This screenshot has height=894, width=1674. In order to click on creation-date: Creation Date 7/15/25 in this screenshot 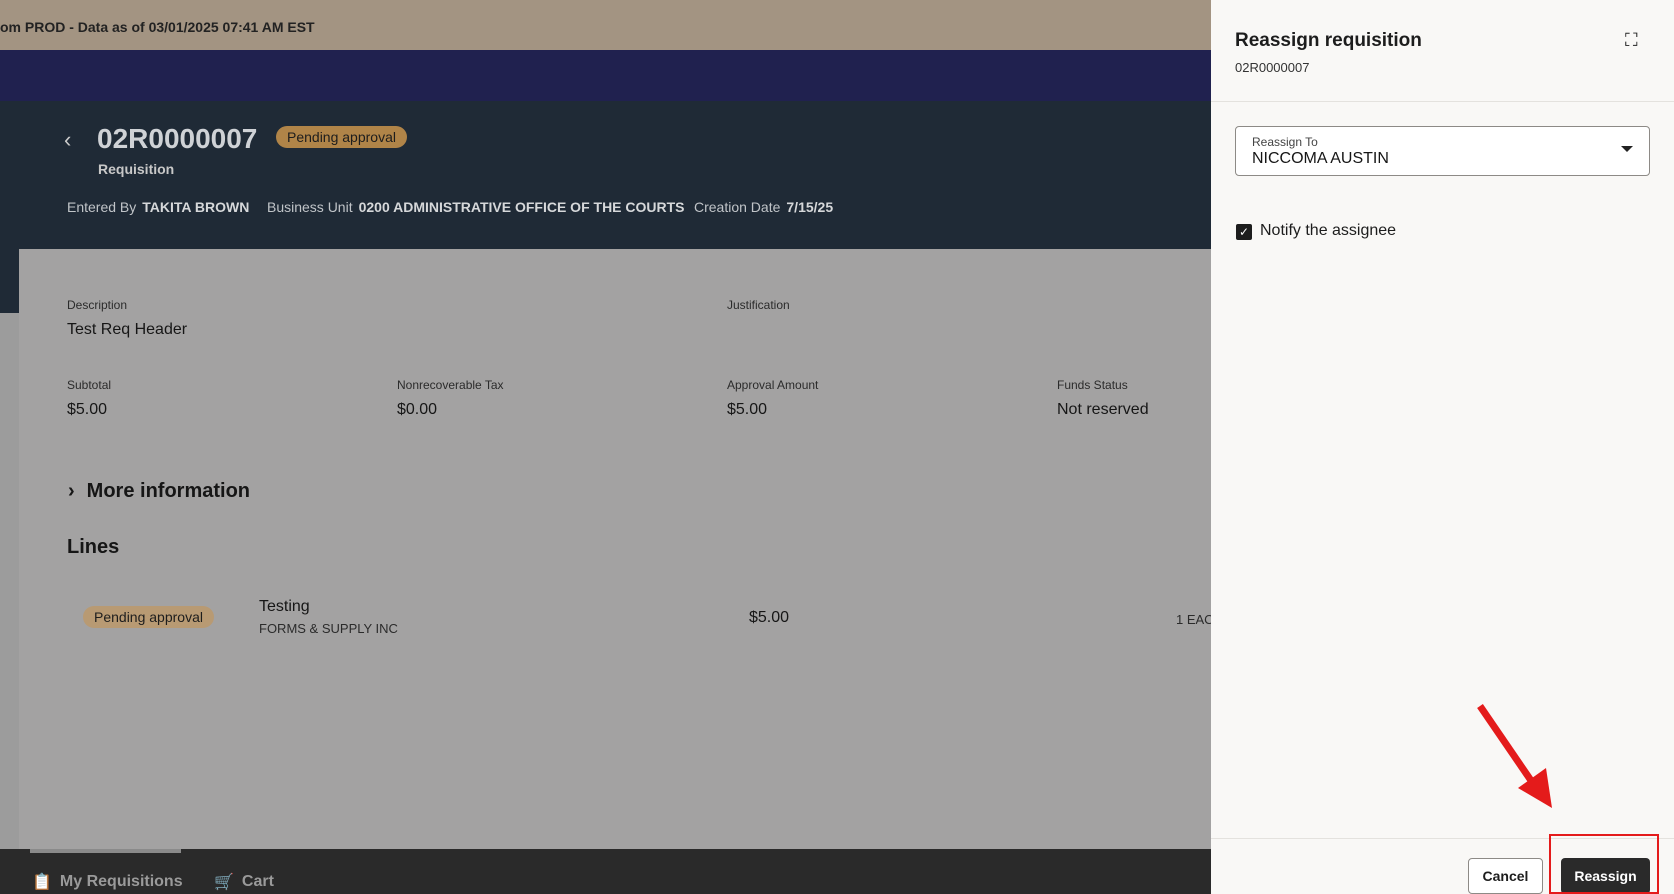, I will do `click(763, 207)`.